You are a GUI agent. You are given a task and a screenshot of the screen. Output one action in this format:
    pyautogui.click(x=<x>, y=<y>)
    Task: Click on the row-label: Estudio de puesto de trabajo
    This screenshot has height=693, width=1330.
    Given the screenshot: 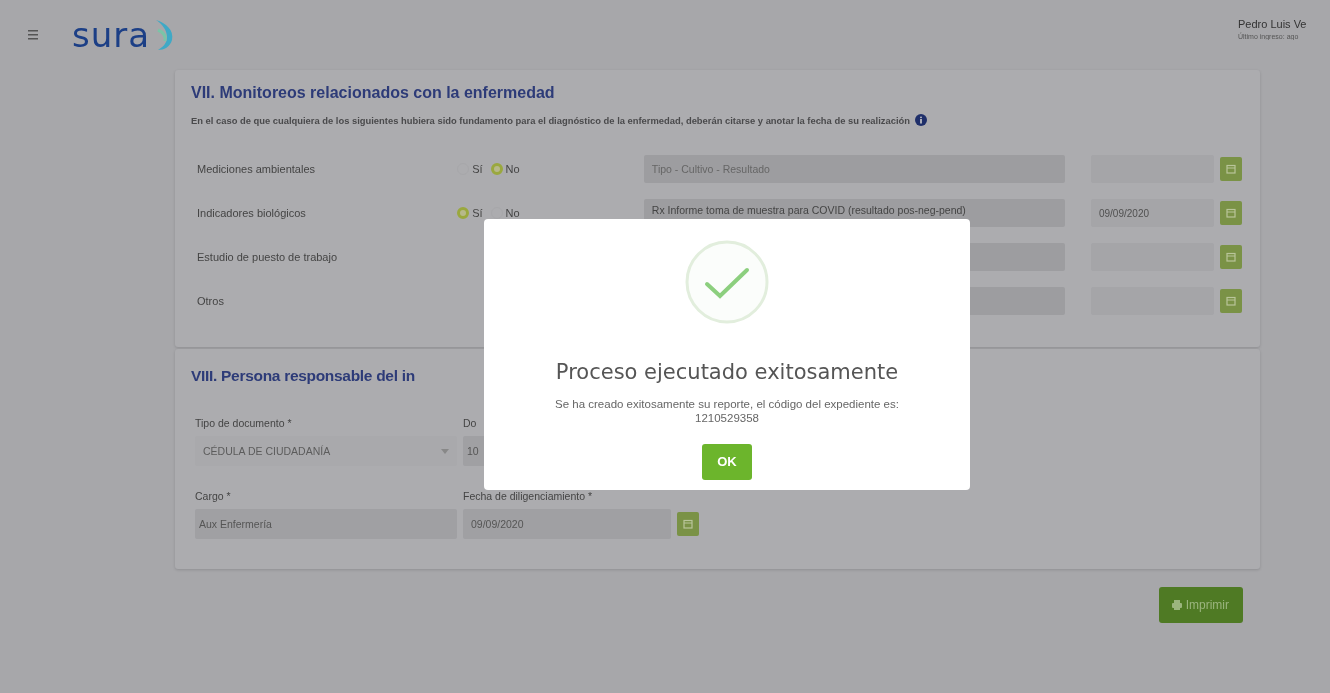 What is the action you would take?
    pyautogui.click(x=267, y=257)
    